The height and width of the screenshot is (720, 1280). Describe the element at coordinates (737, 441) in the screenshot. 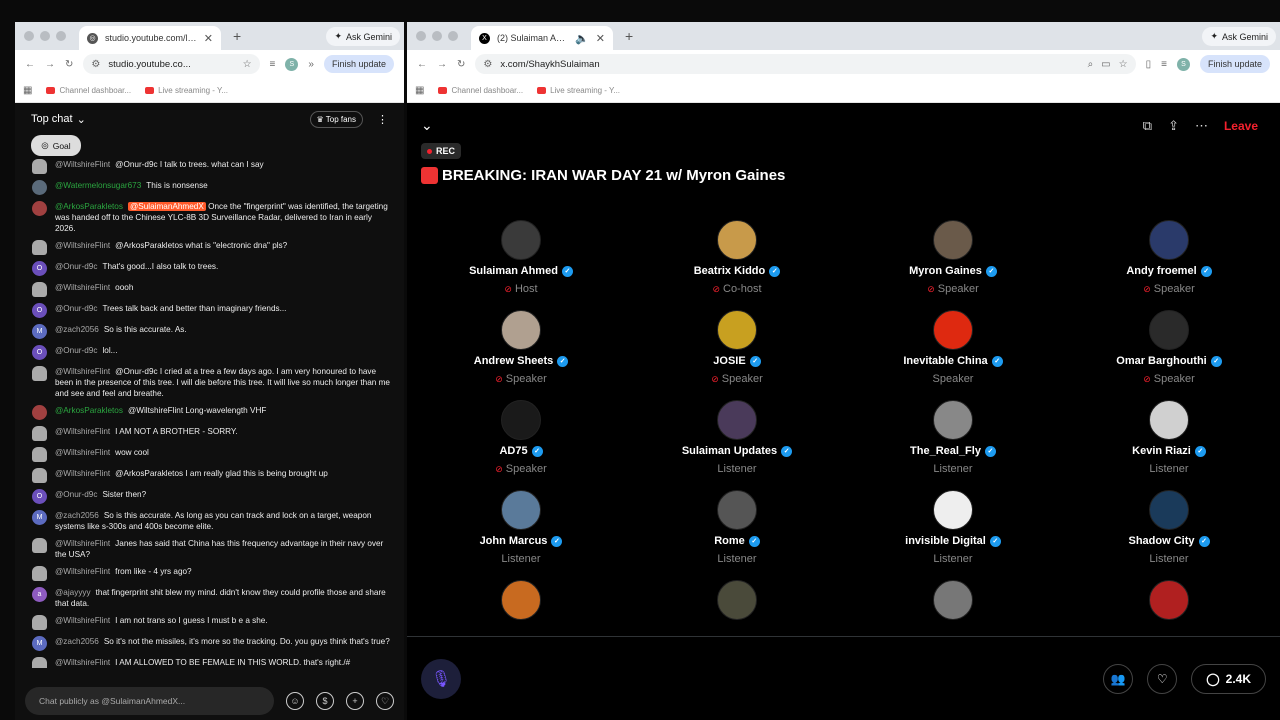

I see `participant: Sulaiman Updates ✓ Listener` at that location.